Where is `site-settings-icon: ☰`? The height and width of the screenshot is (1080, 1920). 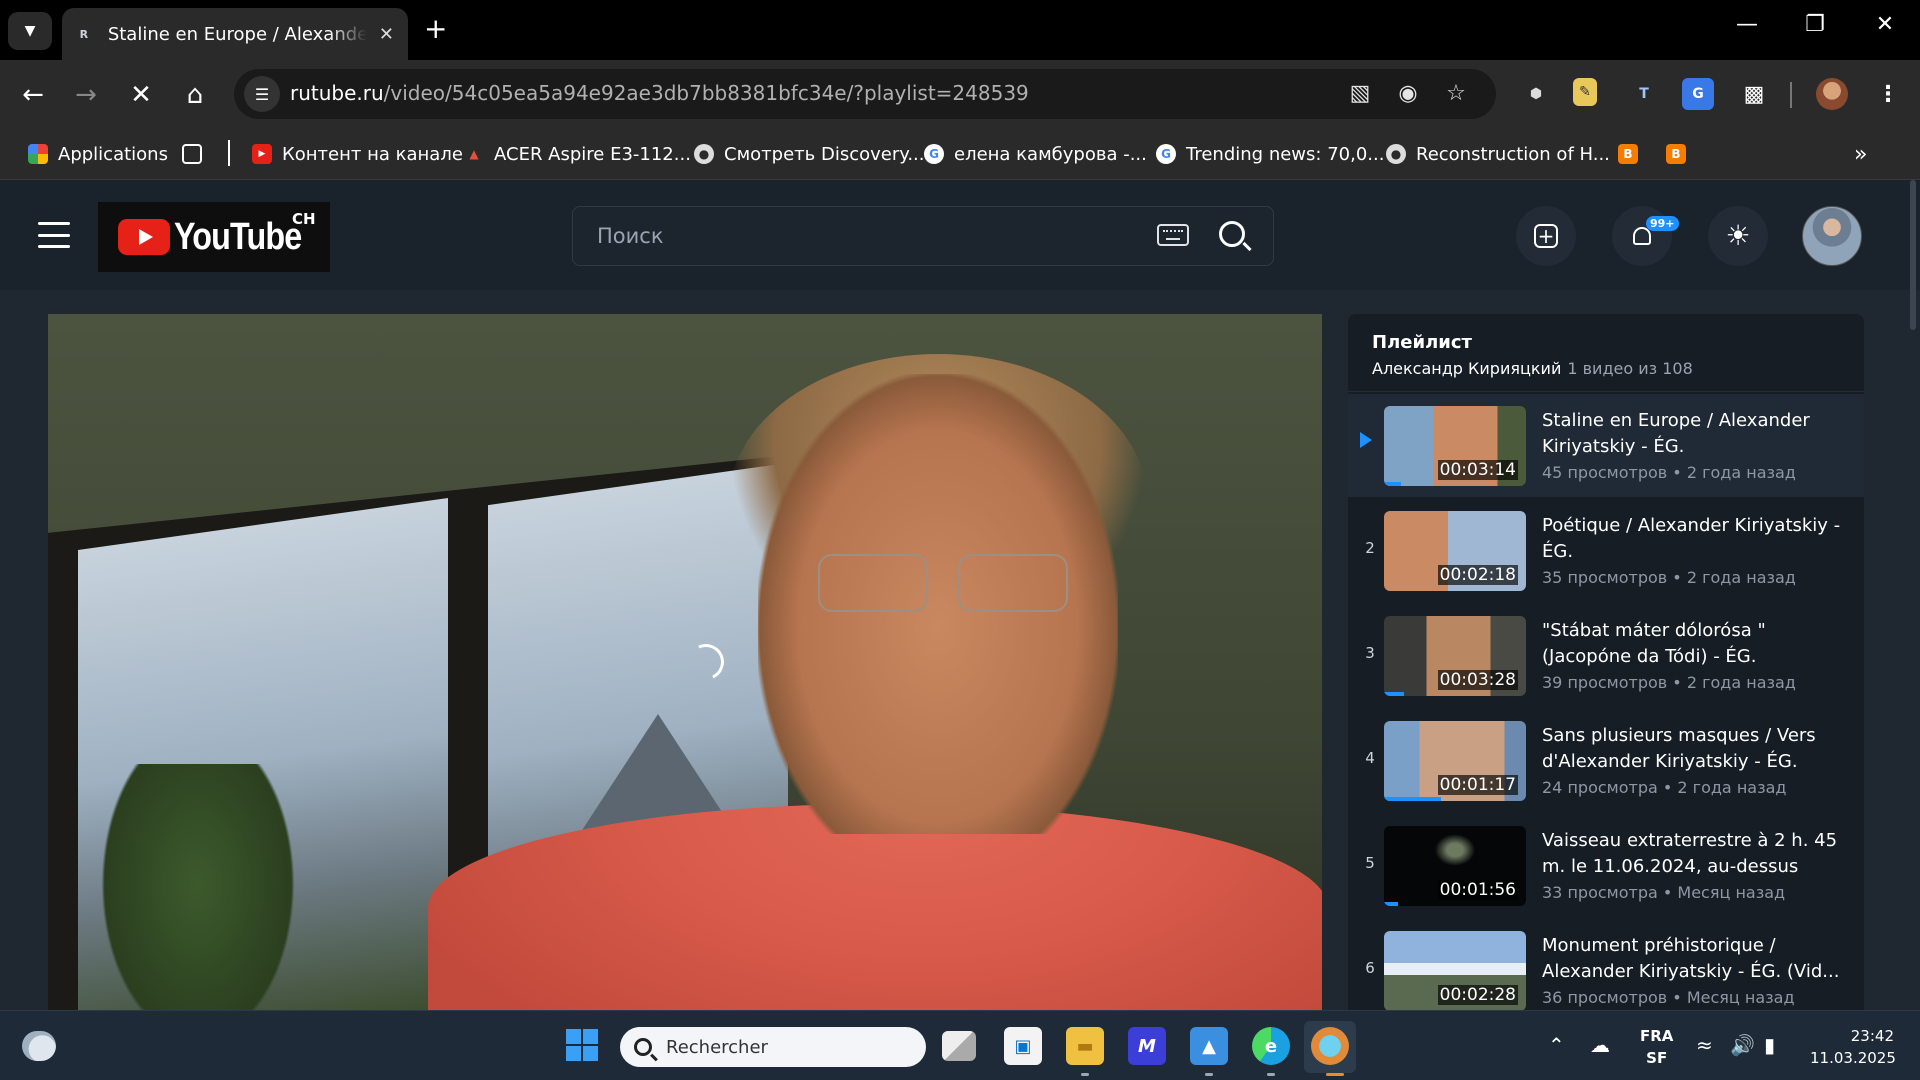
site-settings-icon: ☰ is located at coordinates (262, 94).